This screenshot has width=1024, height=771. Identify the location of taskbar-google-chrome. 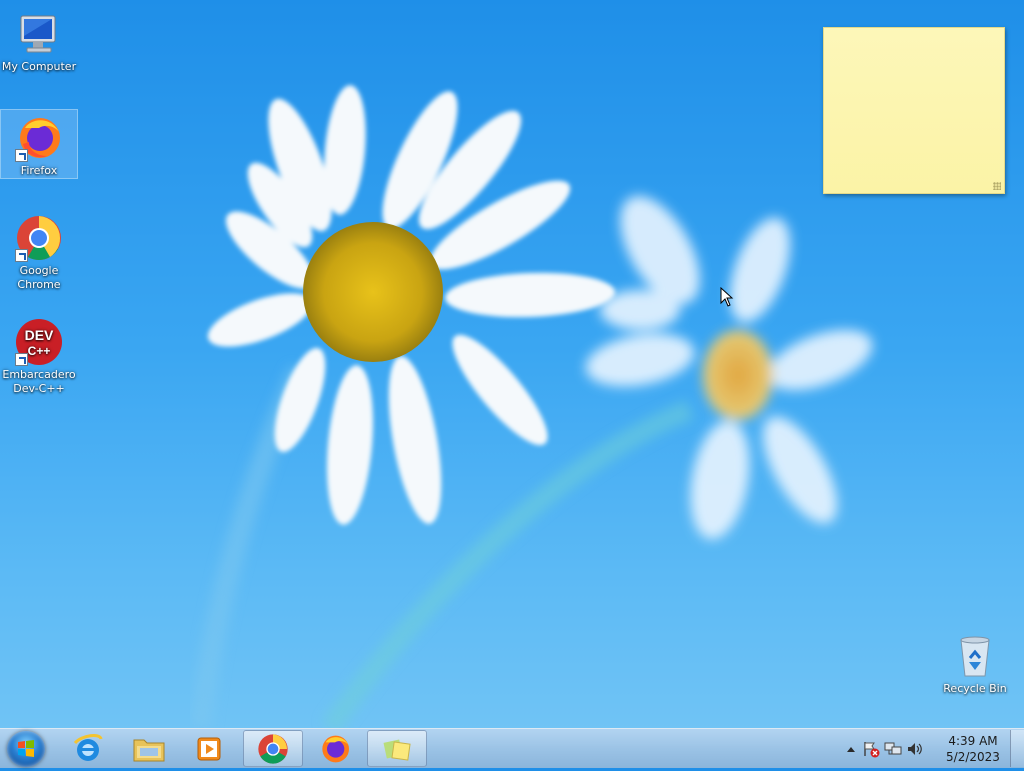
(273, 748).